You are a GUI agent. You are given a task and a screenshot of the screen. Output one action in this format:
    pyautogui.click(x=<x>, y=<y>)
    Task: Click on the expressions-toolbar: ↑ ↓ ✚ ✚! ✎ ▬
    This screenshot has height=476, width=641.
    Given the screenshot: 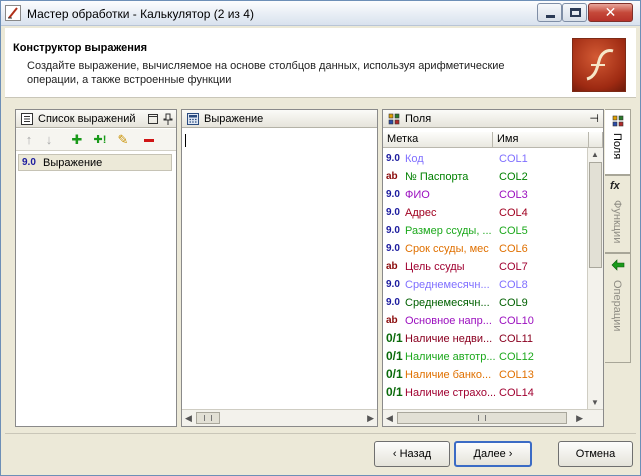 What is the action you would take?
    pyautogui.click(x=96, y=140)
    